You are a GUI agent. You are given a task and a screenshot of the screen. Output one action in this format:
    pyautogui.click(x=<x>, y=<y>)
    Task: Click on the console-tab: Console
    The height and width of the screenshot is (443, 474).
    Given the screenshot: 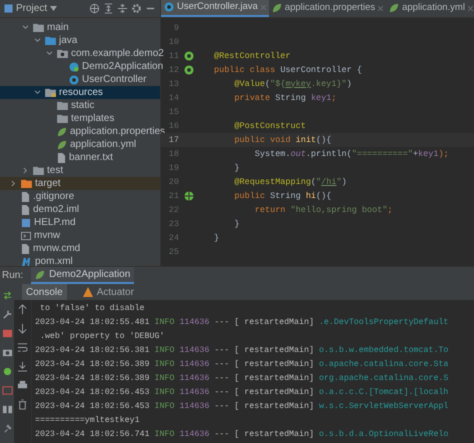 What is the action you would take?
    pyautogui.click(x=44, y=292)
    